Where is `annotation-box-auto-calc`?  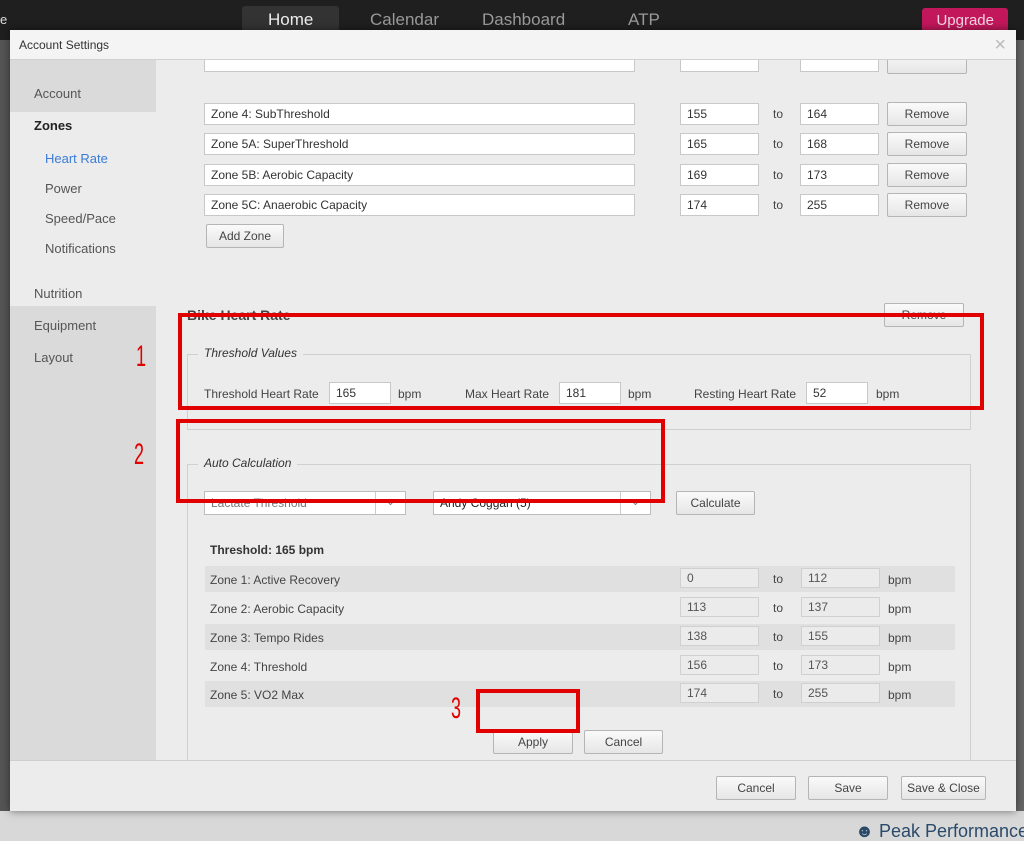
annotation-box-auto-calc is located at coordinates (420, 461).